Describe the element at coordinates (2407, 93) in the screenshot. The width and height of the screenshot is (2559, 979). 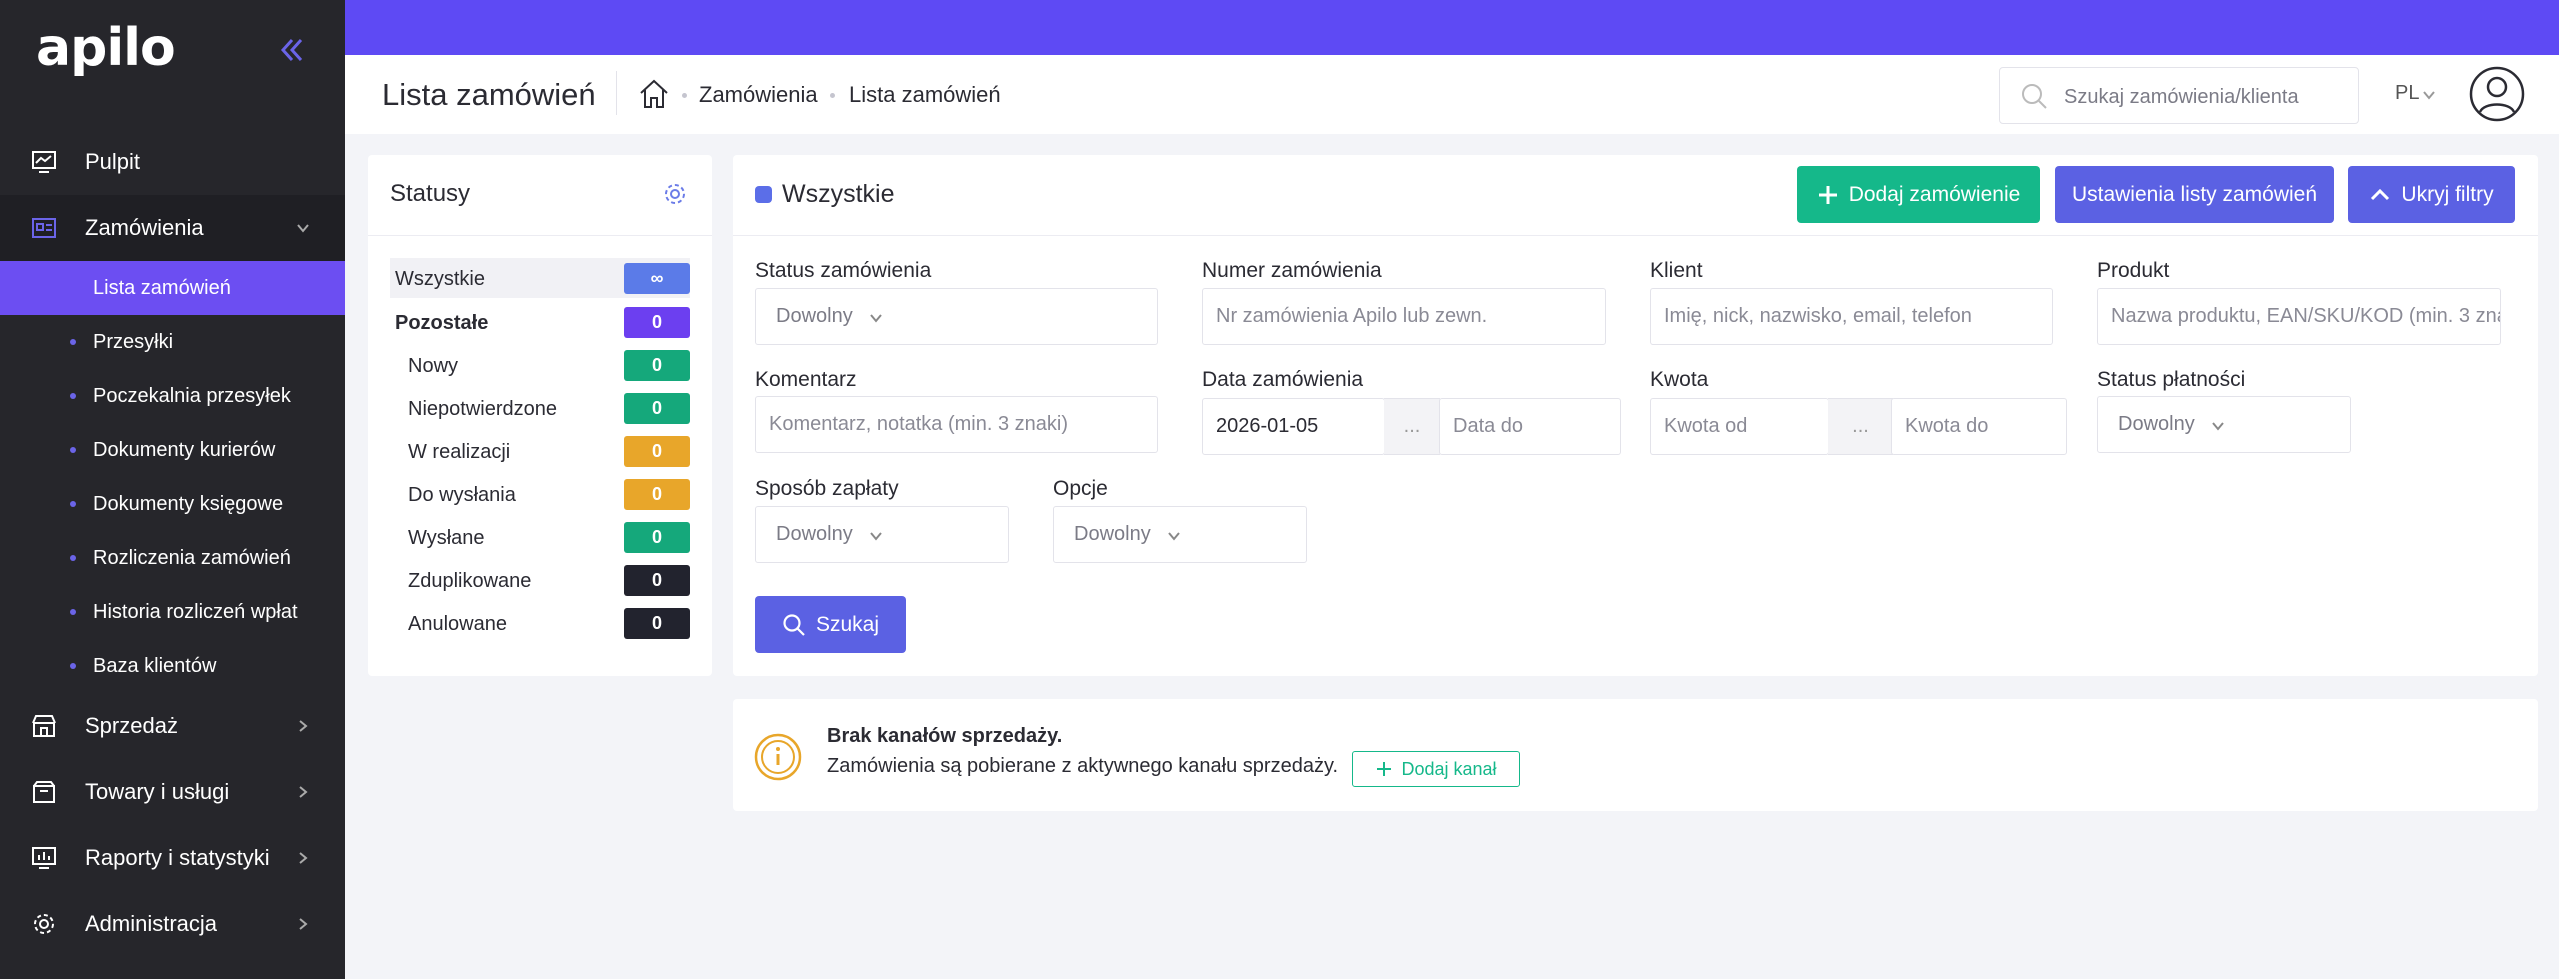
I see `language-selector: PL` at that location.